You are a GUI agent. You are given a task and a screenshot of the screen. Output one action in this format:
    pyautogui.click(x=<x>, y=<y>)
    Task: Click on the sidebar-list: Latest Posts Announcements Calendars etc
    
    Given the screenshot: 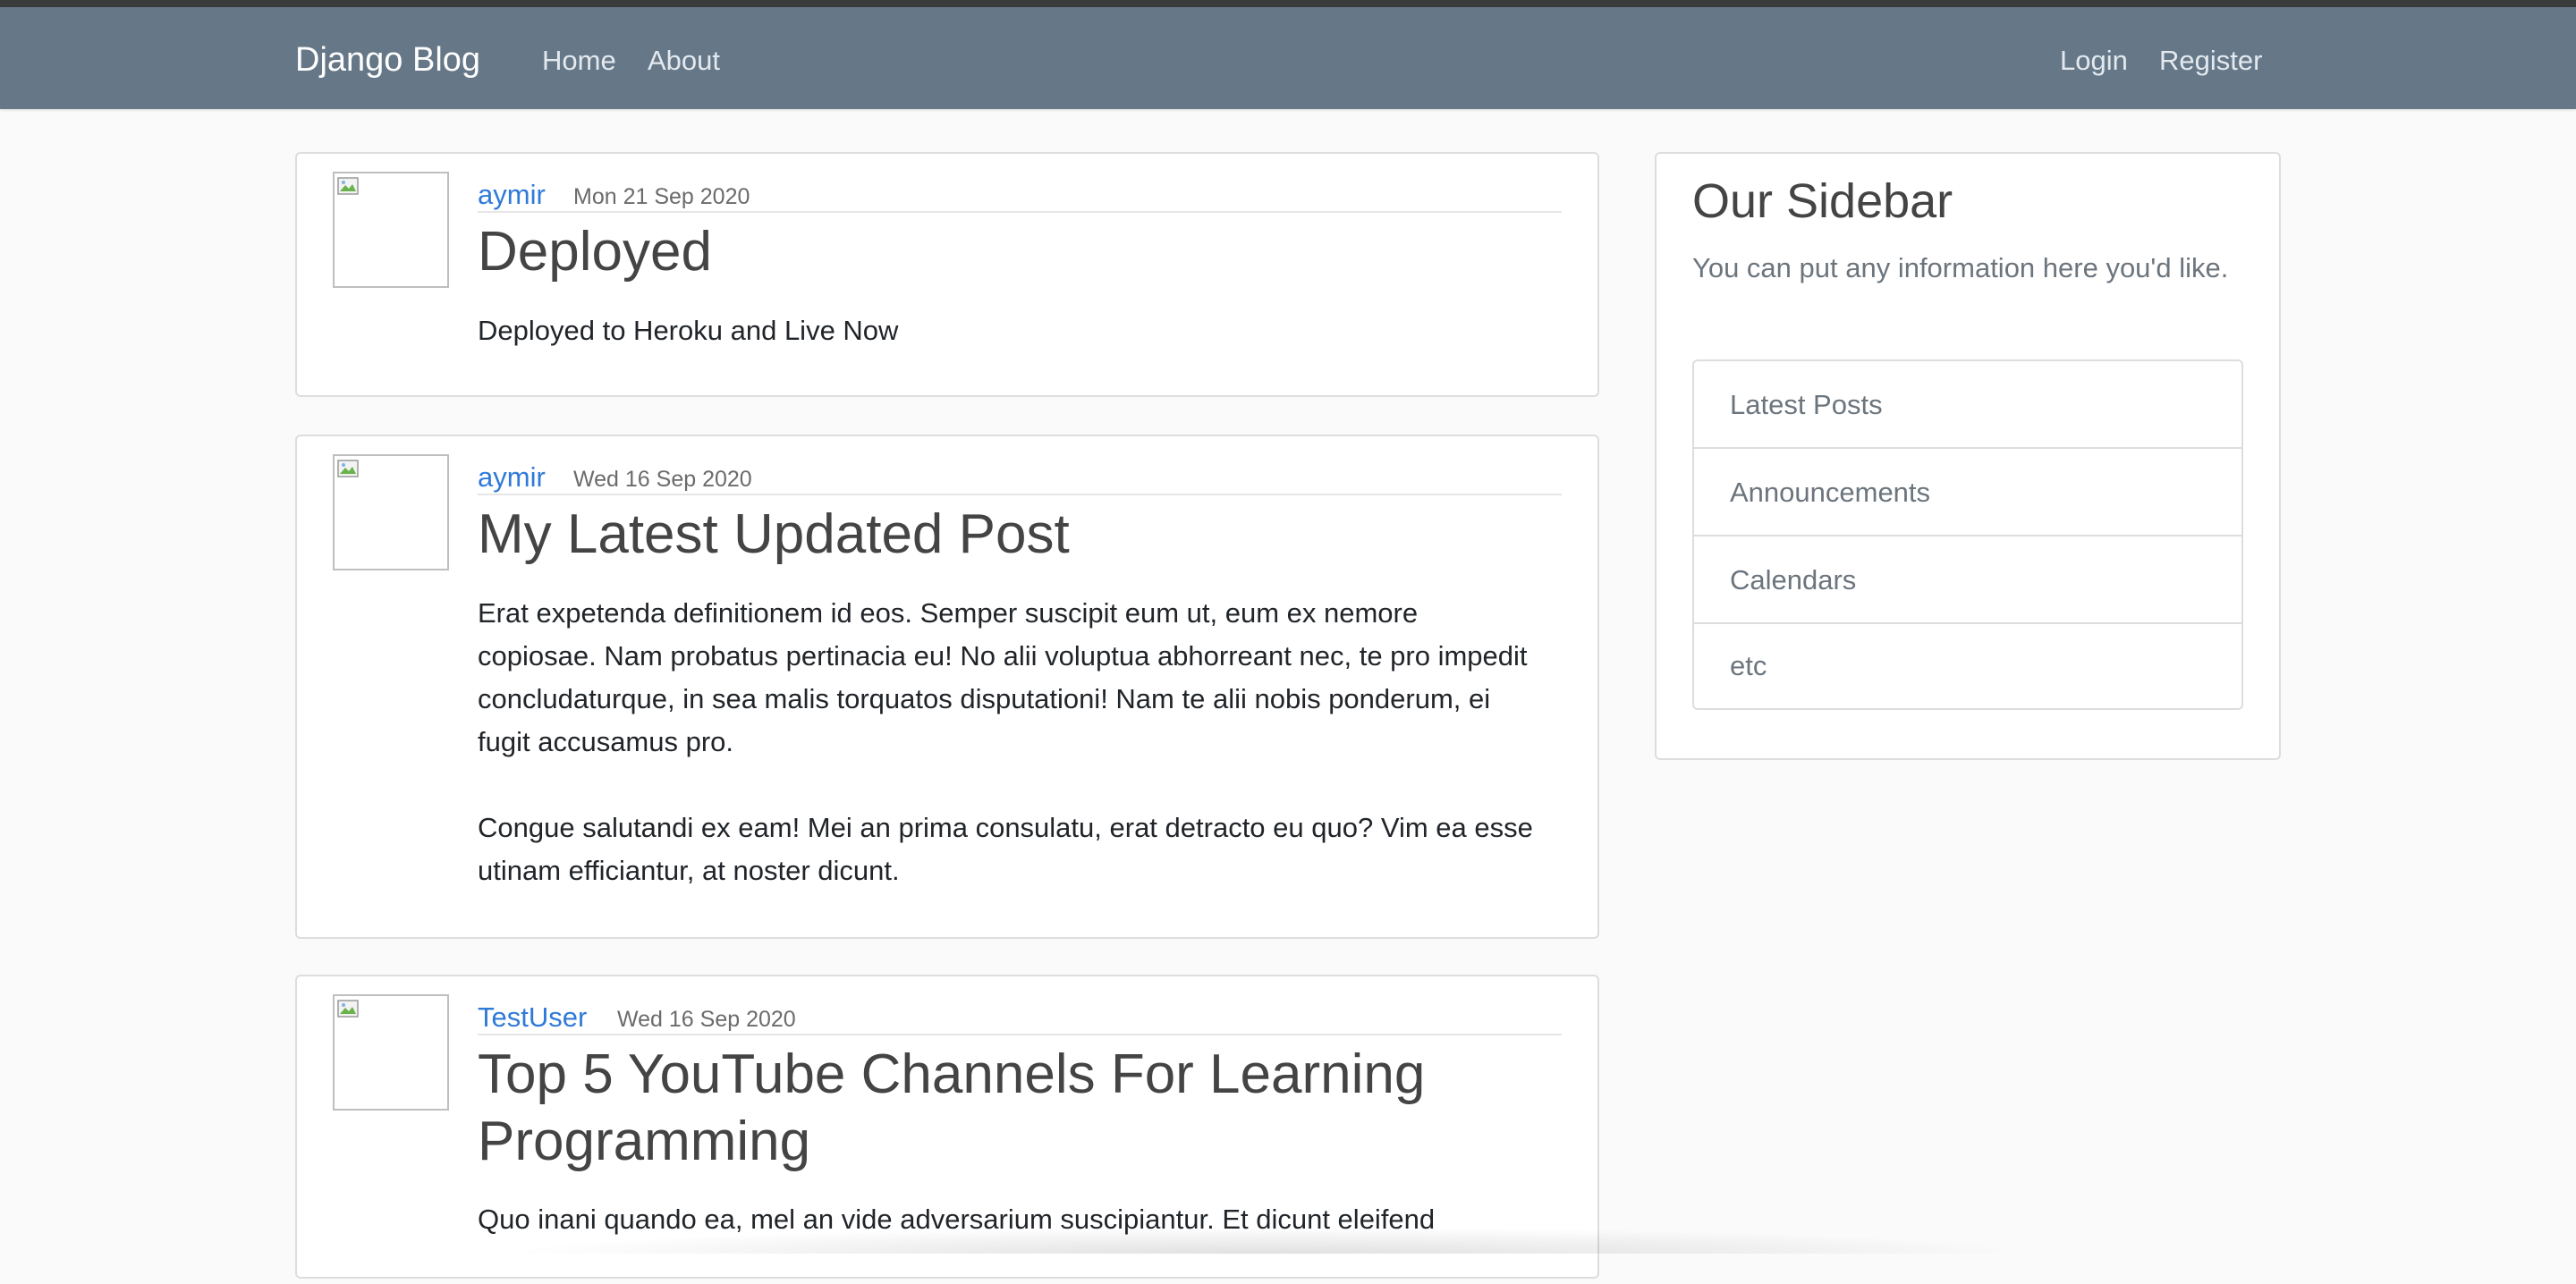 What is the action you would take?
    pyautogui.click(x=1967, y=535)
    